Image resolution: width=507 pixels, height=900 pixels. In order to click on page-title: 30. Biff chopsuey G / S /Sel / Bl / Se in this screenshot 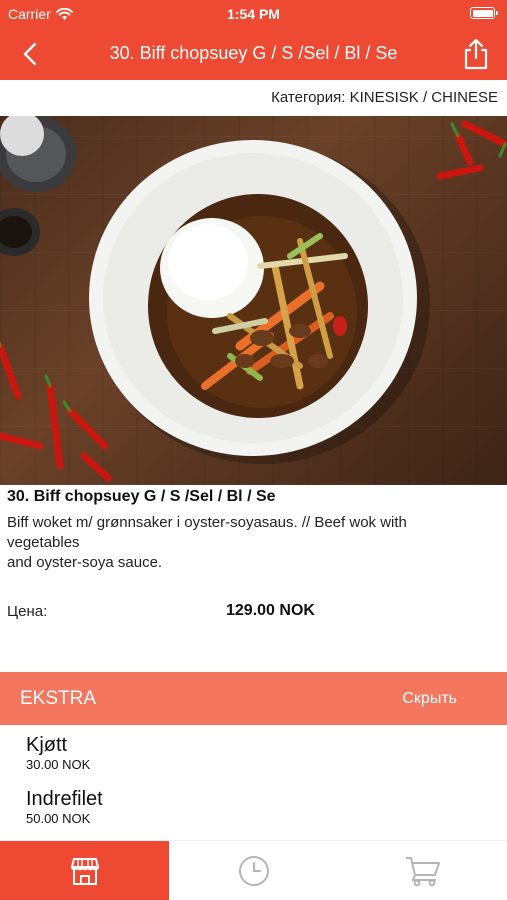, I will do `click(253, 53)`.